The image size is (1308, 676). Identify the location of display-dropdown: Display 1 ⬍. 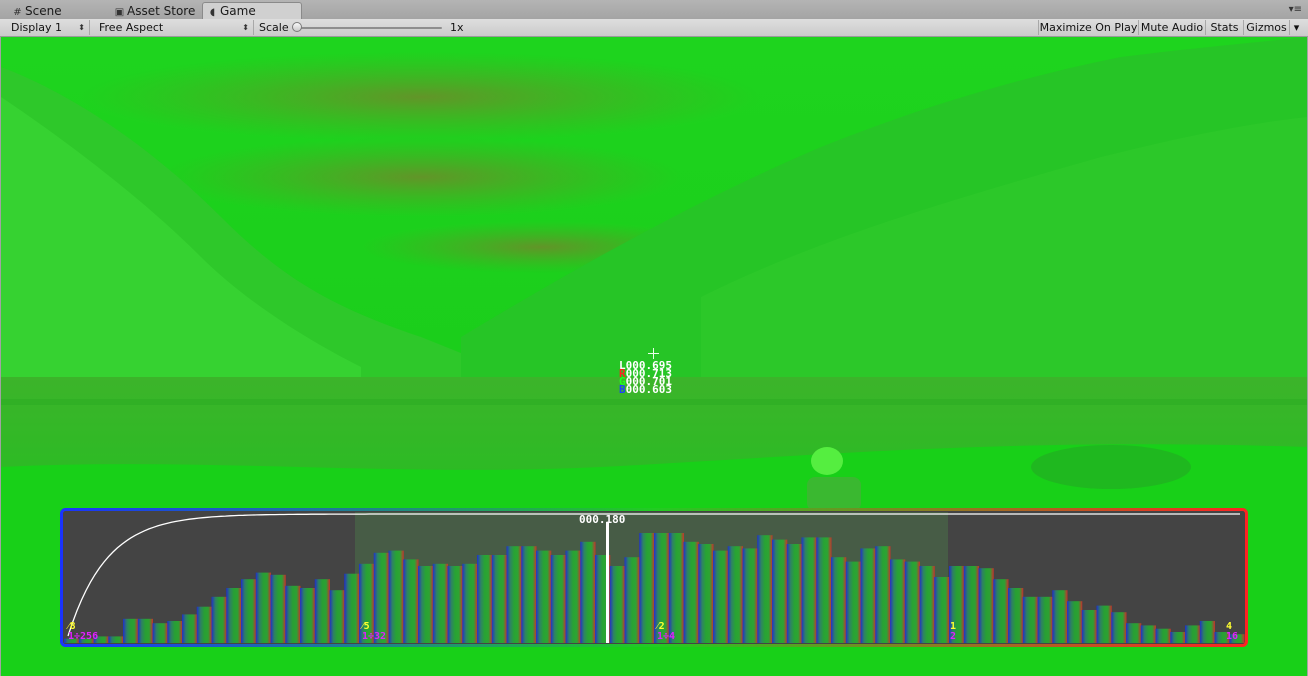
(48, 27).